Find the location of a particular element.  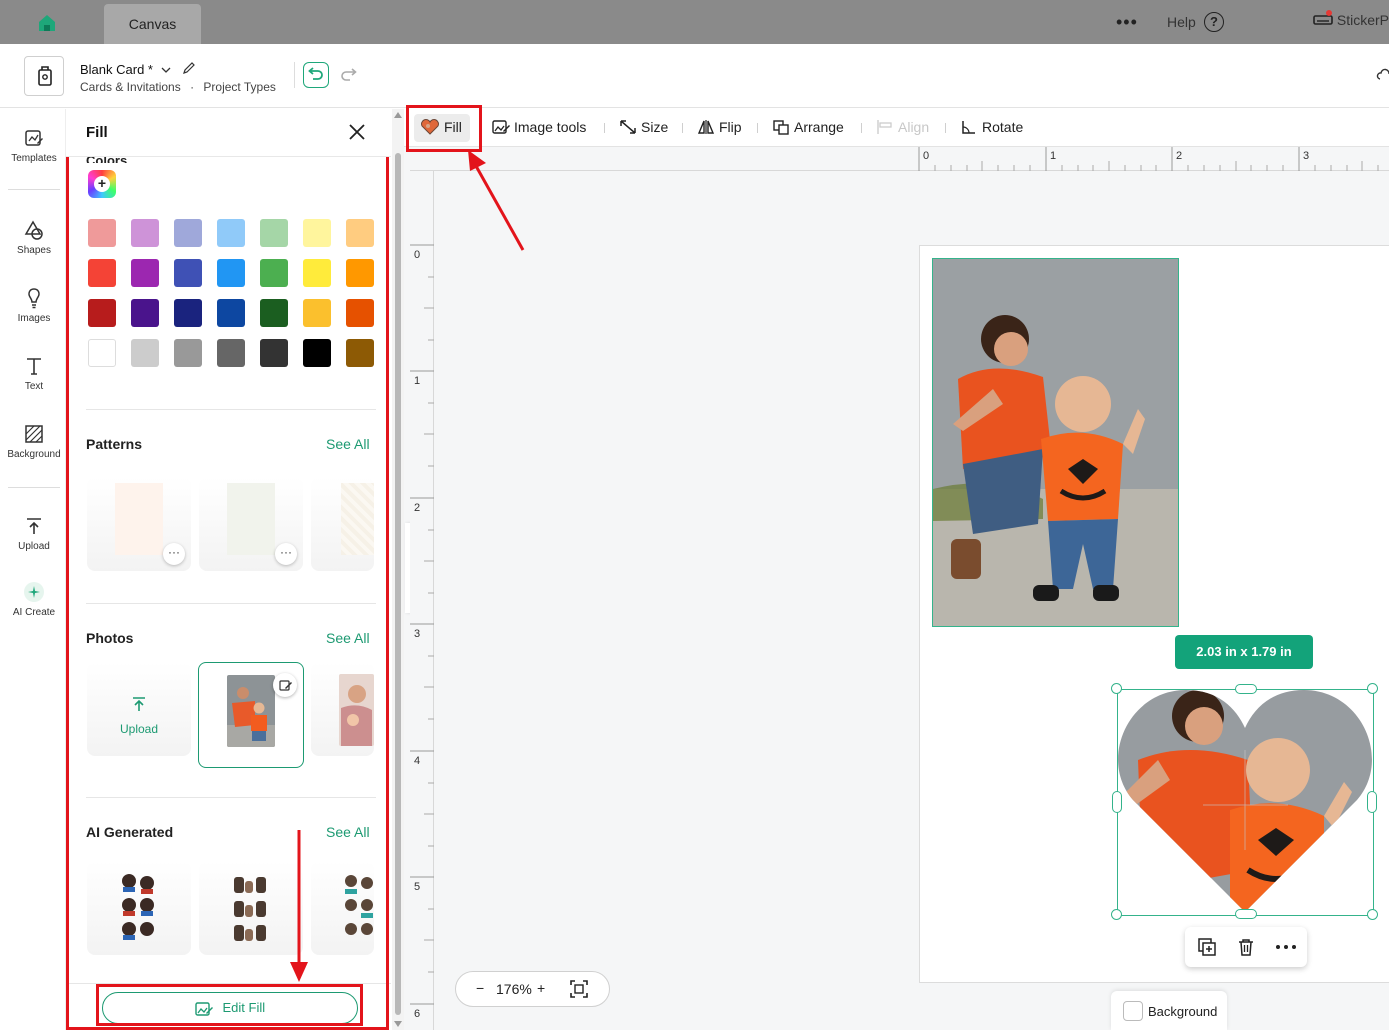

edit-fill-button: Edit Fill is located at coordinates (230, 1008).